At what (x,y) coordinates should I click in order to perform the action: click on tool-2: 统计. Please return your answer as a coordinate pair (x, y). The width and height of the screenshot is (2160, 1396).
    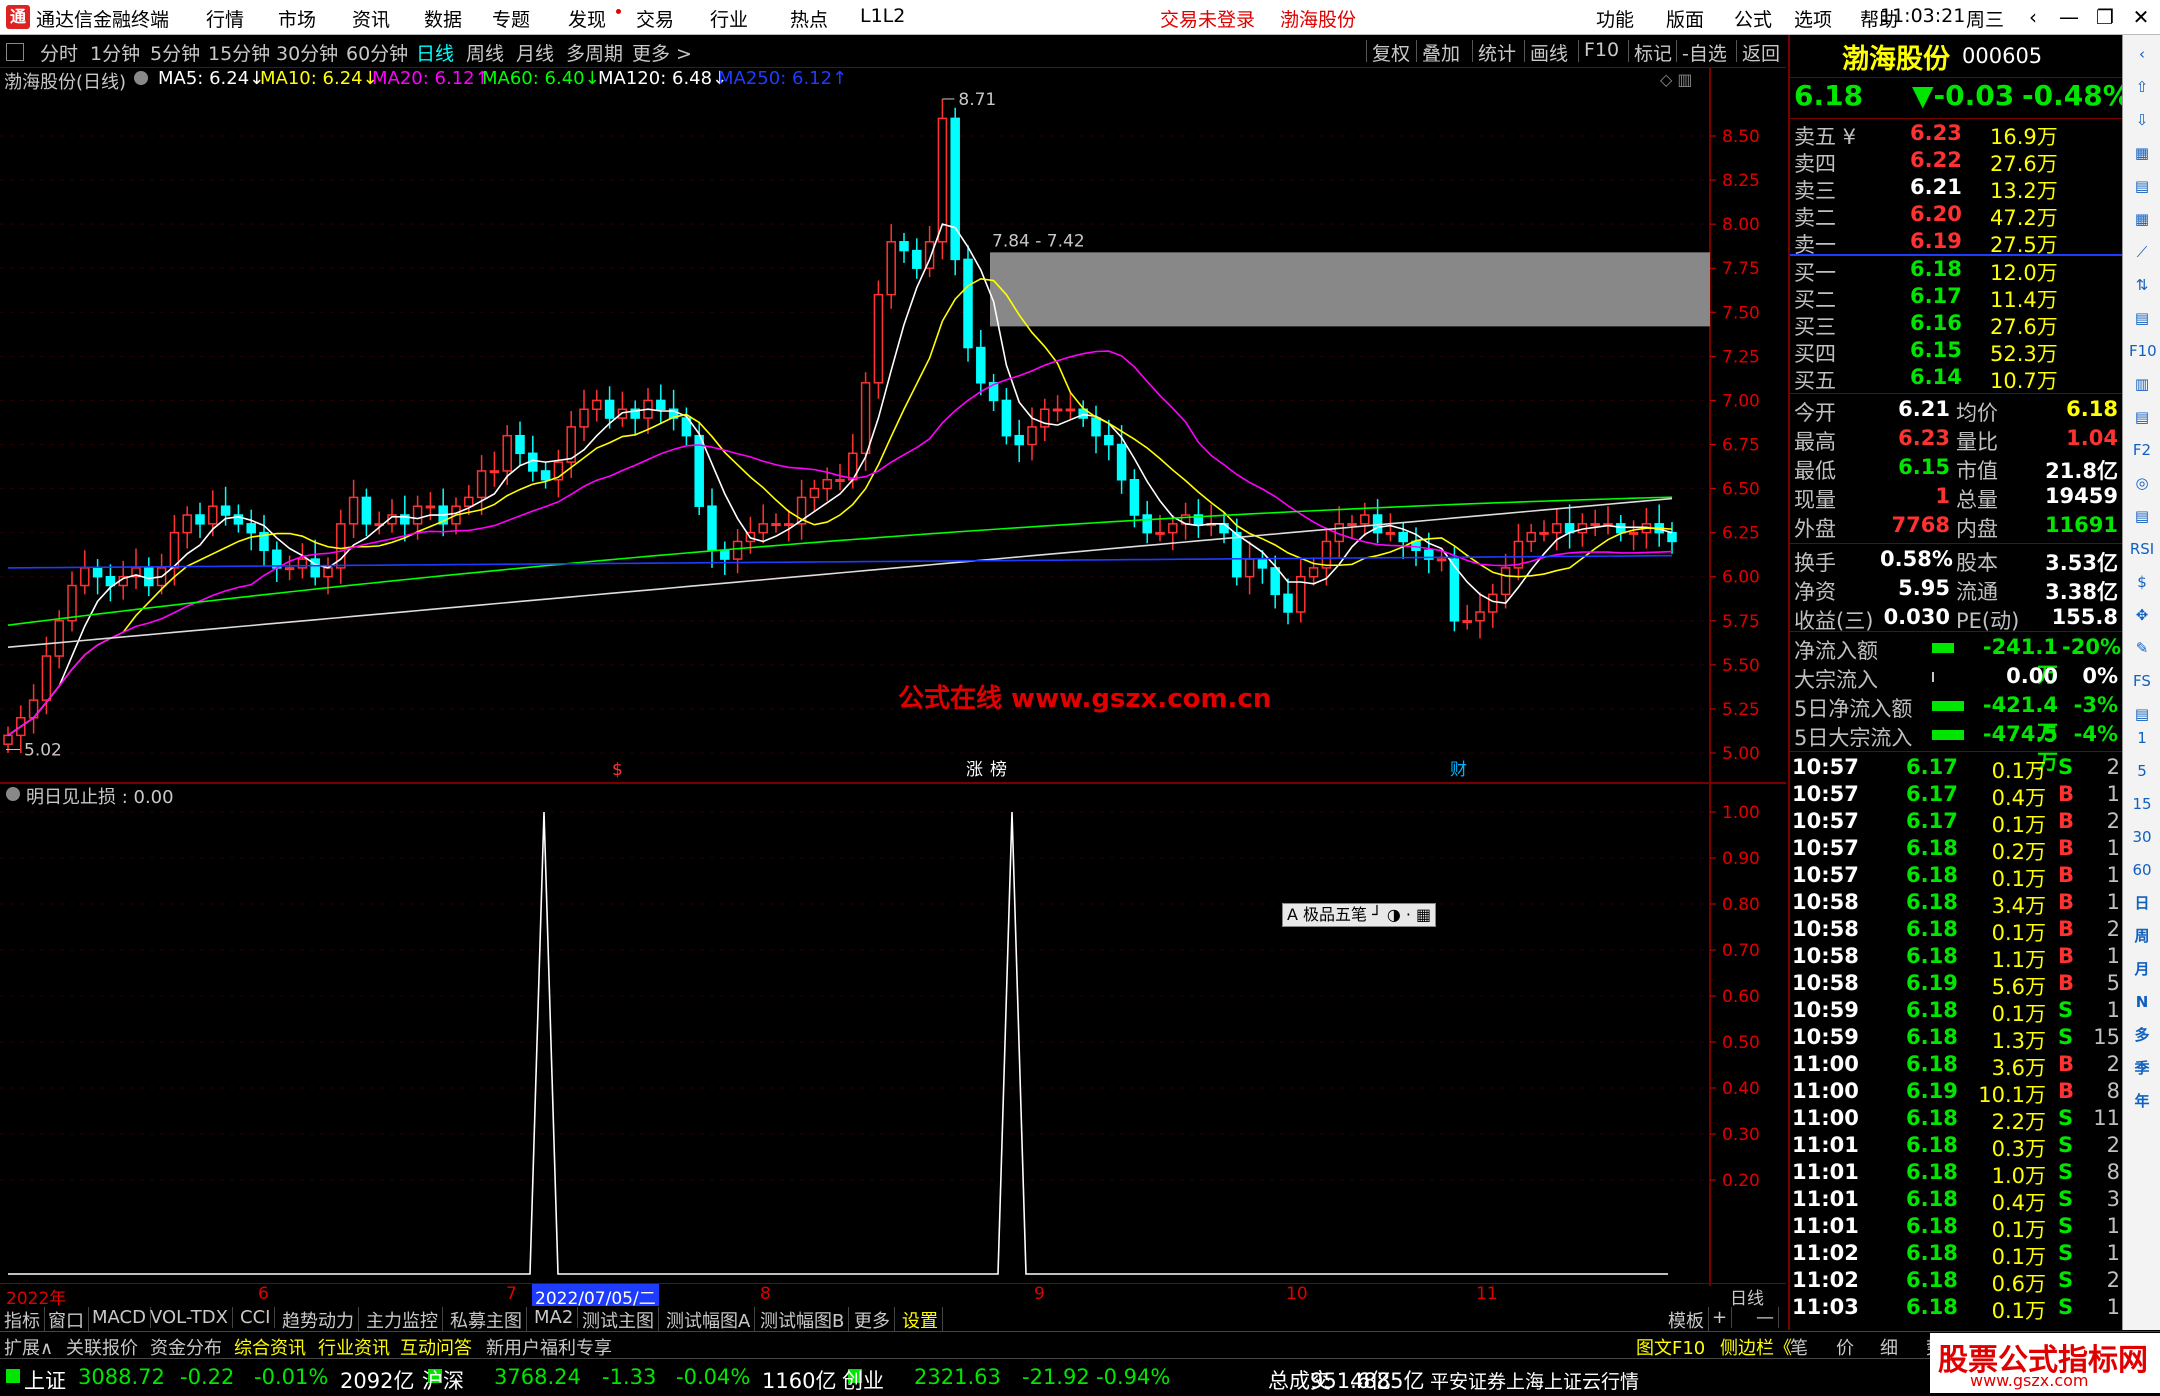
    Looking at the image, I should click on (1497, 52).